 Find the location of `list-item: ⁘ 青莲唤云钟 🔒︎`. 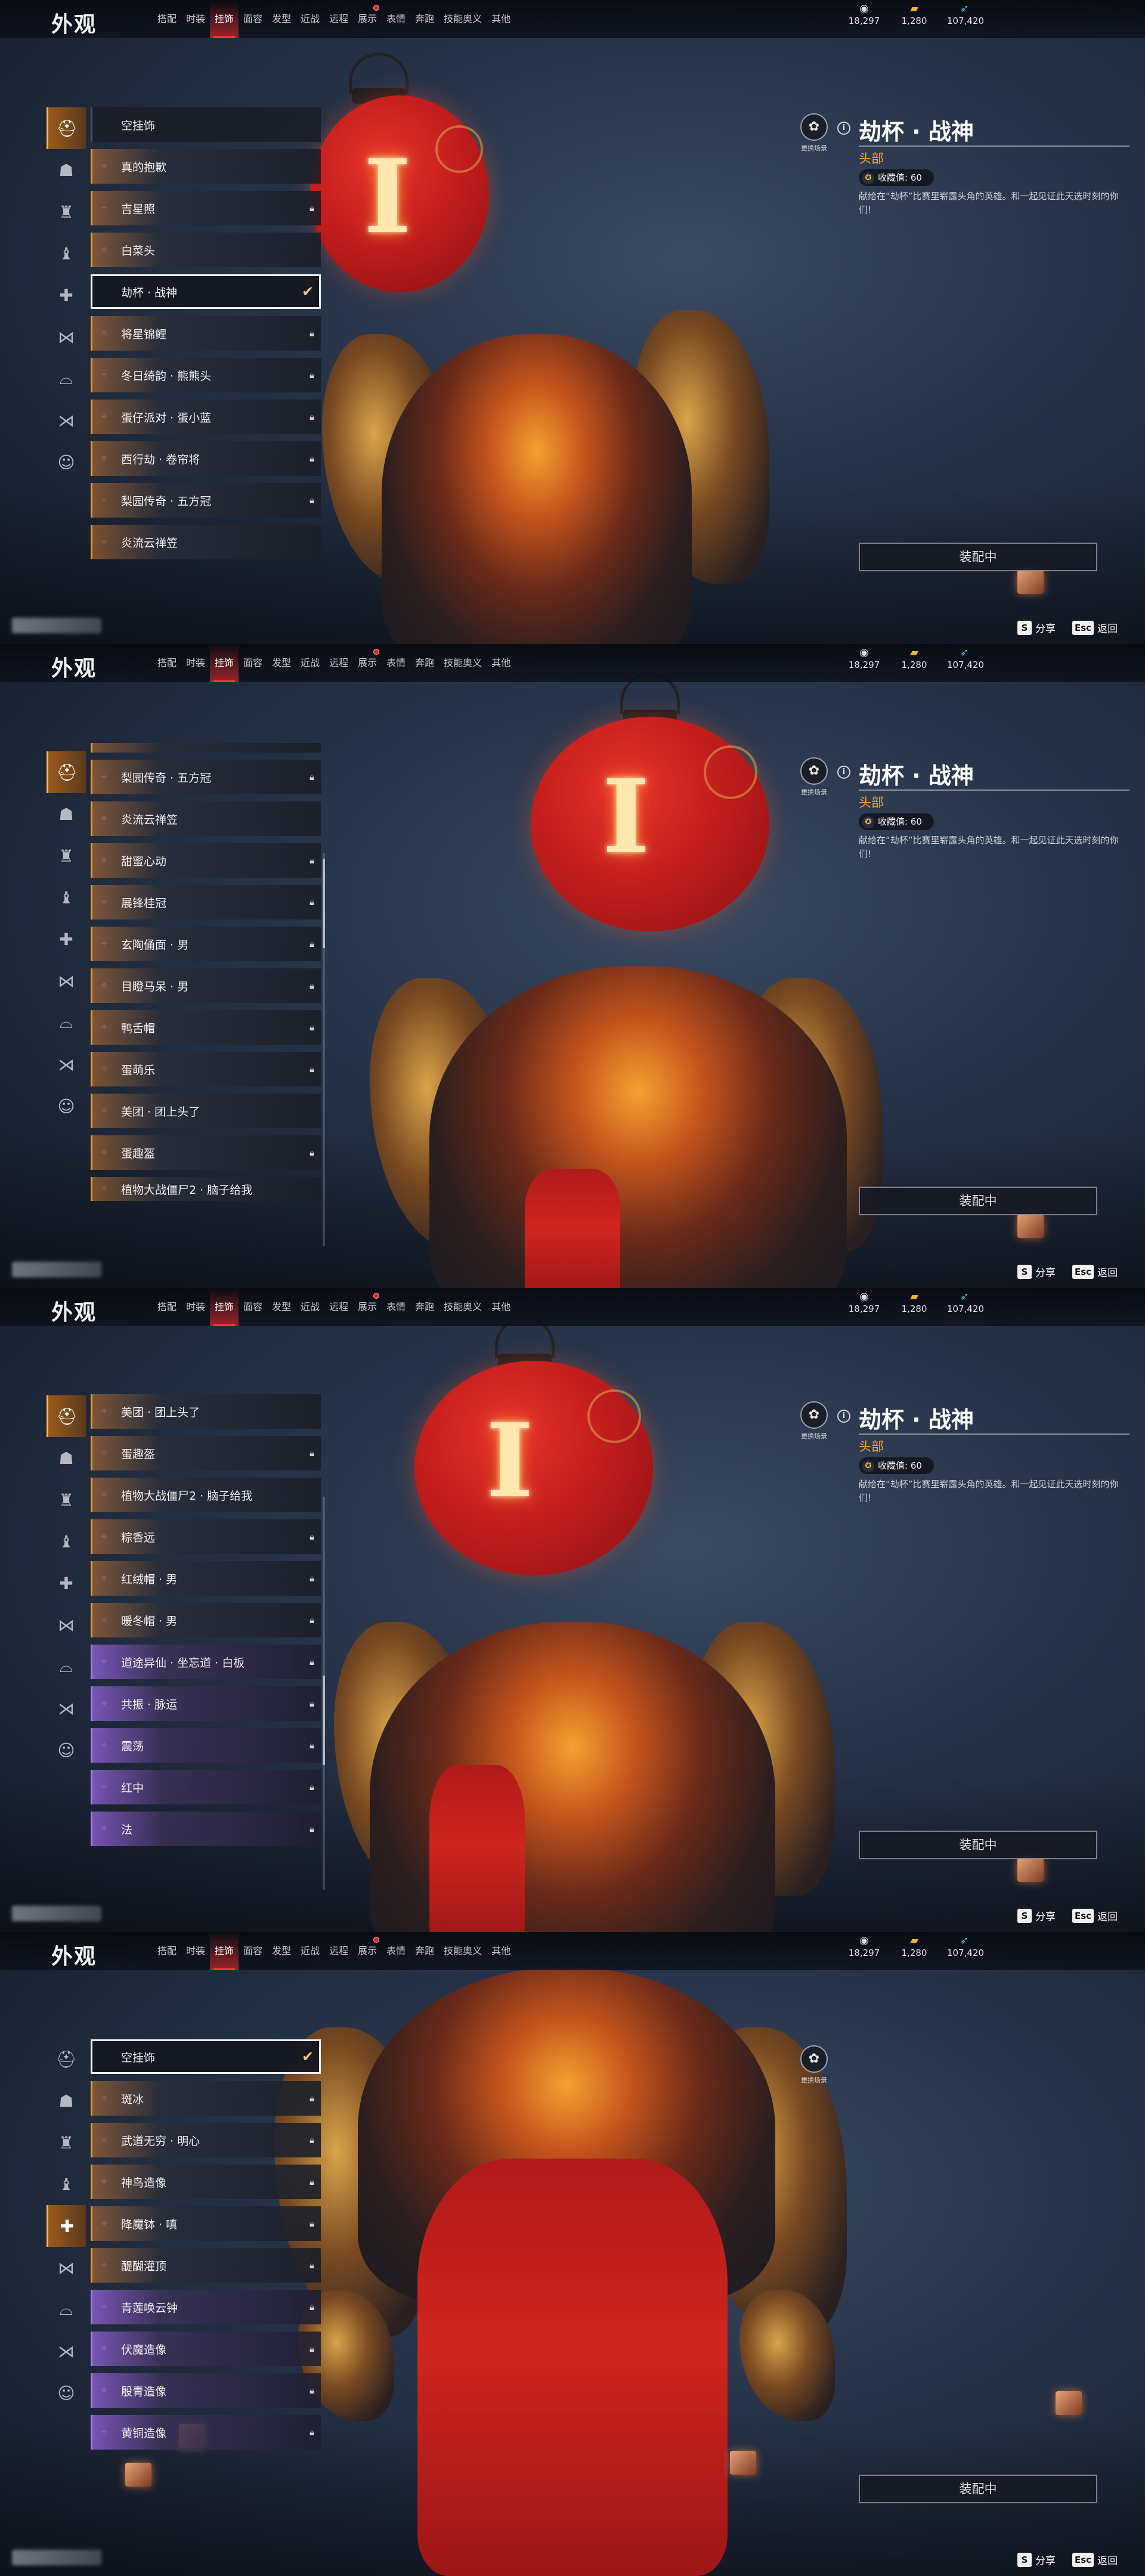

list-item: ⁘ 青莲唤云钟 🔒︎ is located at coordinates (206, 2307).